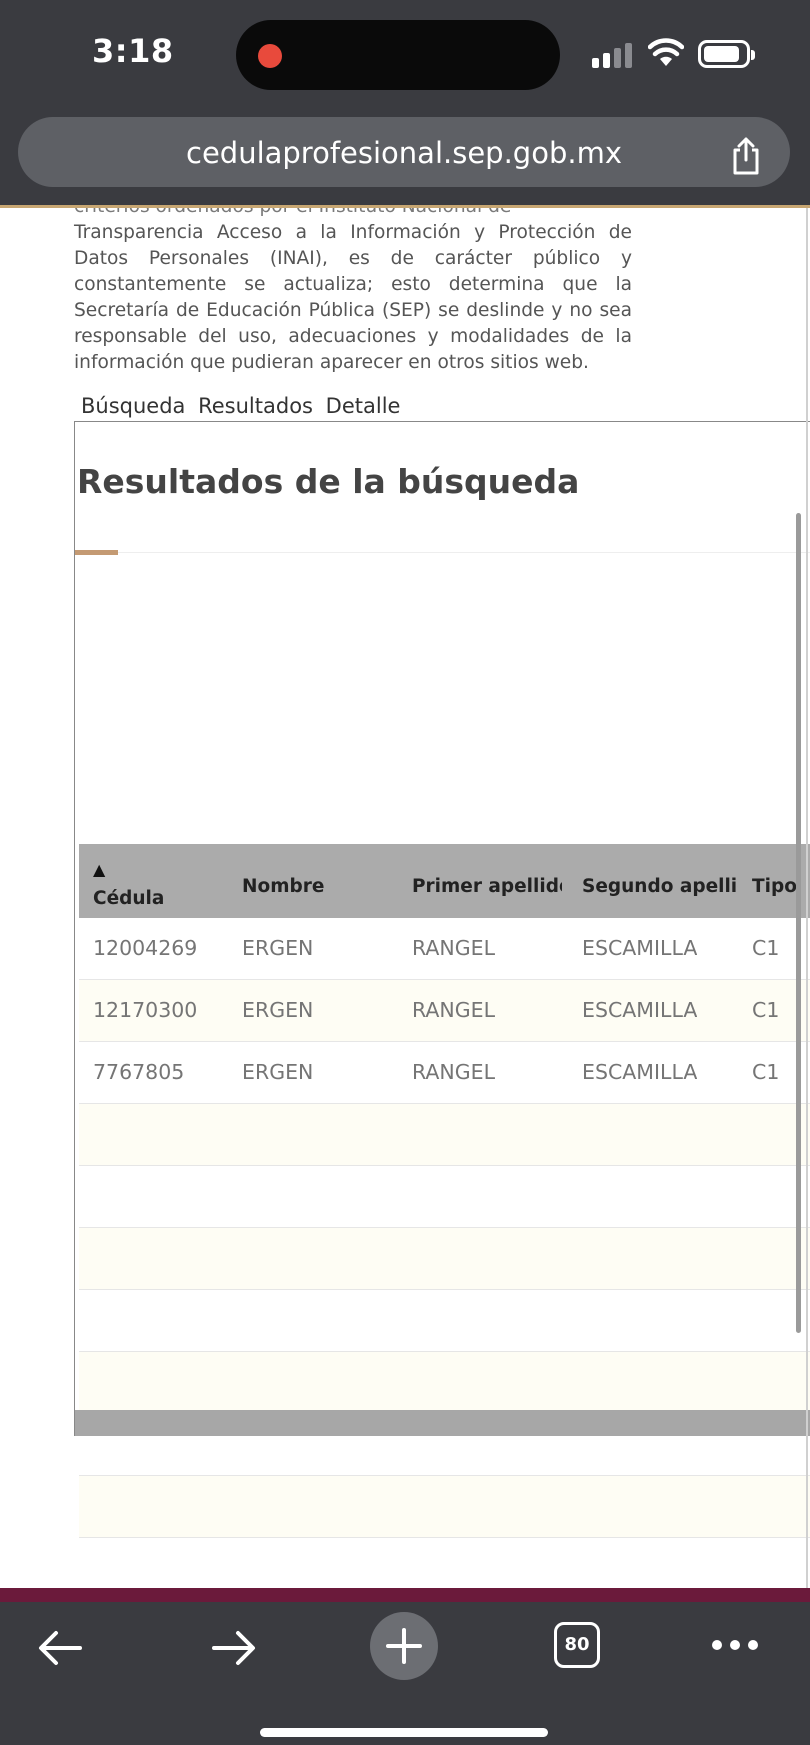  Describe the element at coordinates (746, 156) in the screenshot. I see `share-icon` at that location.